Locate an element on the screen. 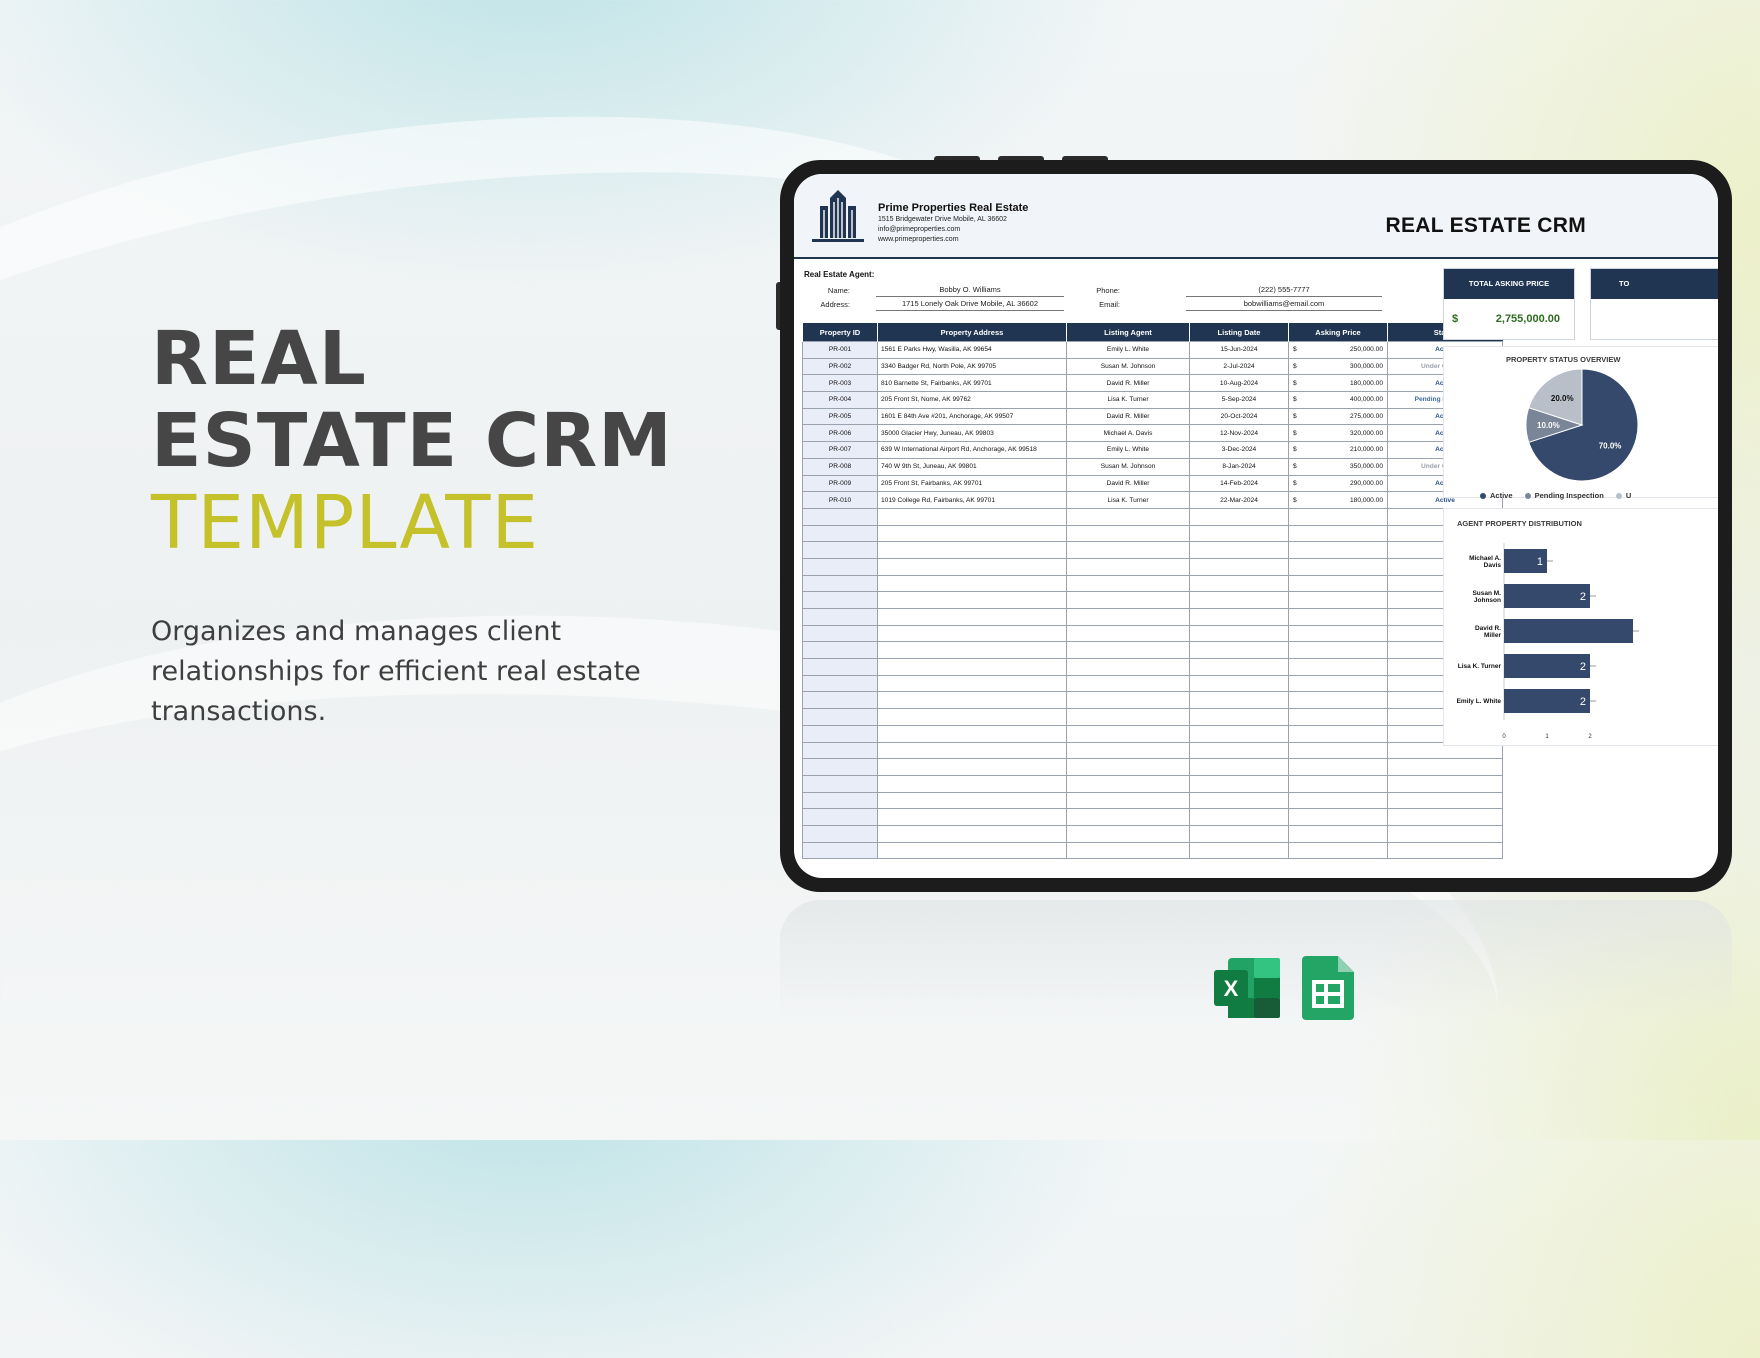  cell-property-address: 1019 College Rd, Fairbanks, AK 99701 is located at coordinates (972, 500).